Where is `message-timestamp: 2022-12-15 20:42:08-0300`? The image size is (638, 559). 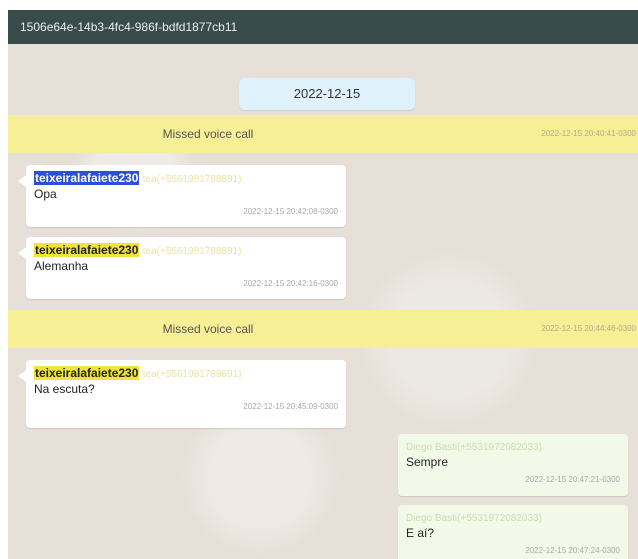
message-timestamp: 2022-12-15 20:42:08-0300 is located at coordinates (290, 211).